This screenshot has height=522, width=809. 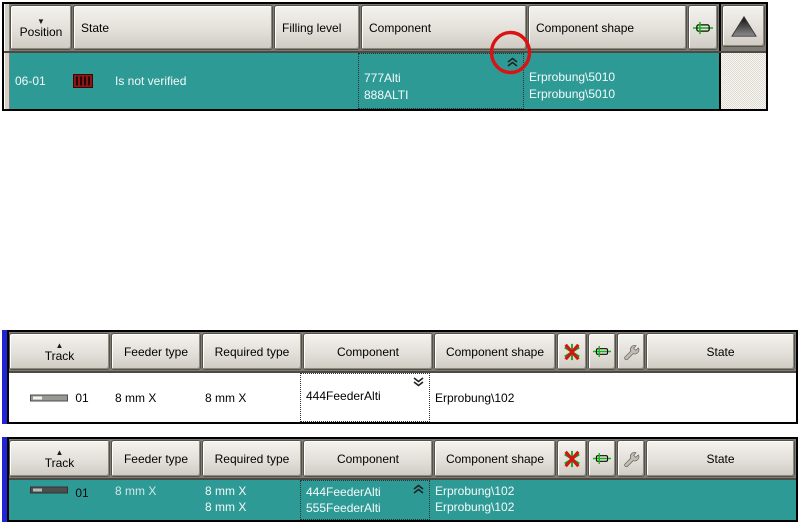 I want to click on cell-component: 444FeederAlti 555FeederAlti, so click(x=365, y=500).